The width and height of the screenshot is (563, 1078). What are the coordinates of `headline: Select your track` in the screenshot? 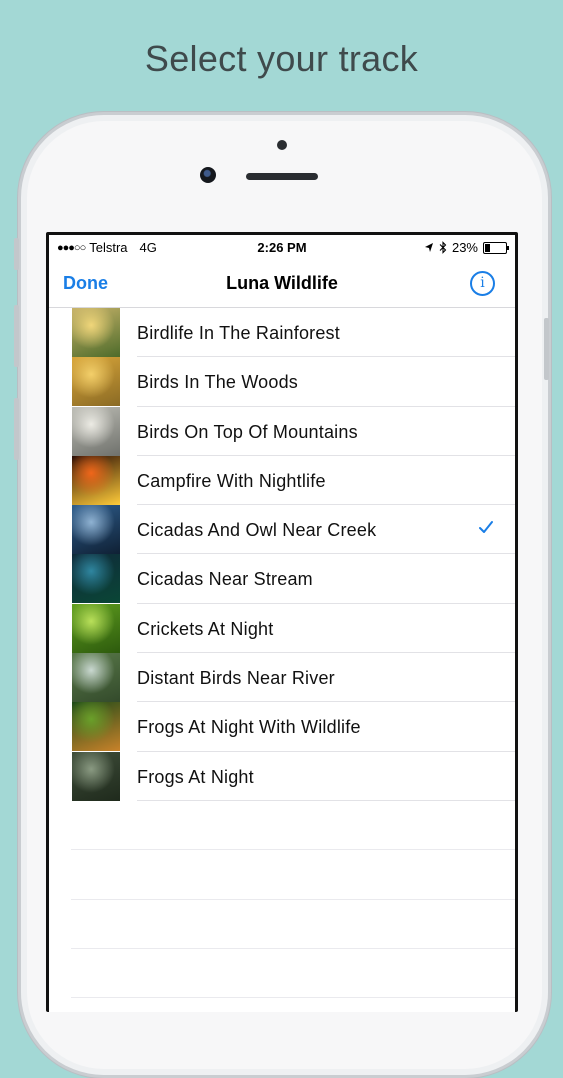 It's located at (281, 58).